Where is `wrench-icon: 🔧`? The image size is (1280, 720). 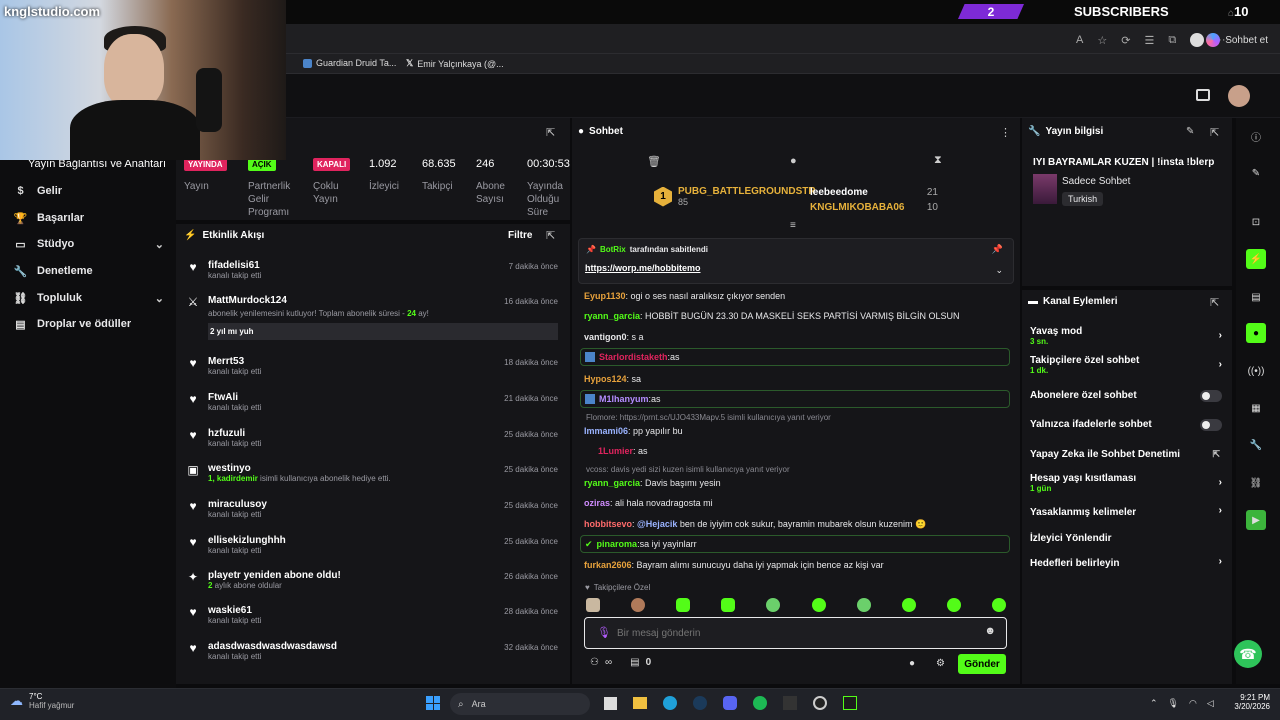 wrench-icon: 🔧 is located at coordinates (1256, 445).